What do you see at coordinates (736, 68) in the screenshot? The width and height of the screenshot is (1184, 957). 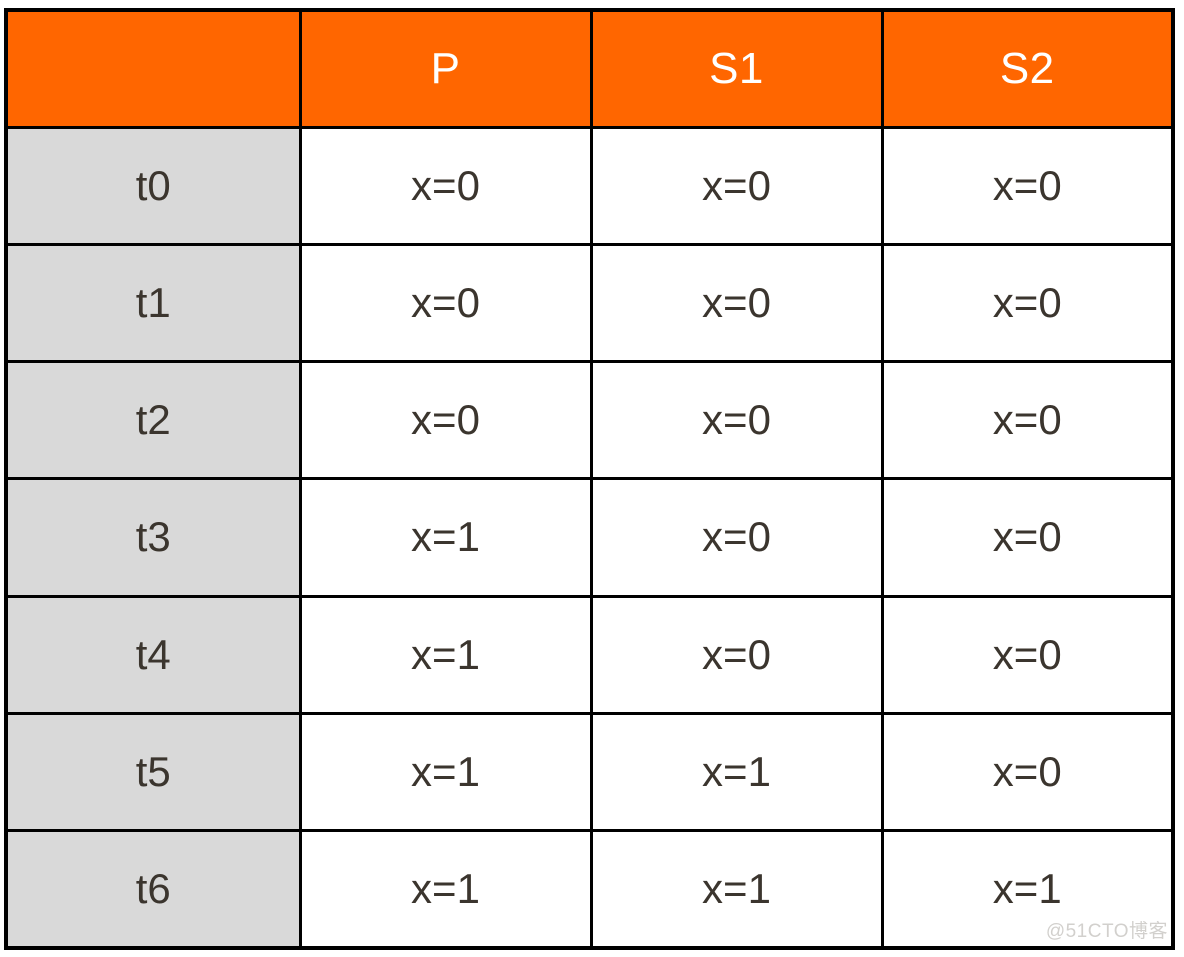 I see `column-header-s1: S1` at bounding box center [736, 68].